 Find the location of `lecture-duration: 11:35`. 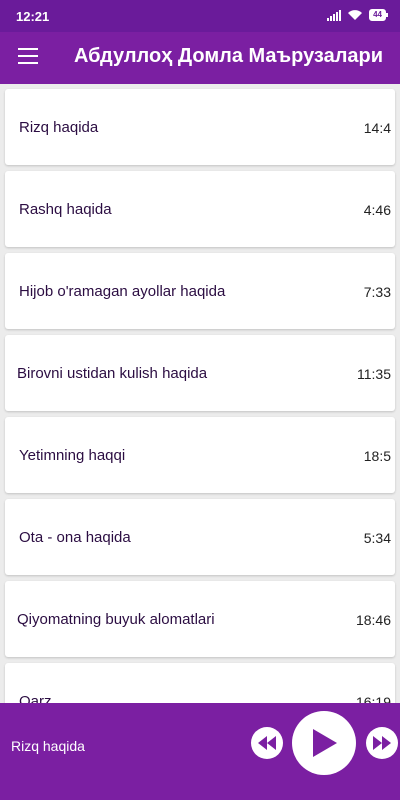

lecture-duration: 11:35 is located at coordinates (374, 374).